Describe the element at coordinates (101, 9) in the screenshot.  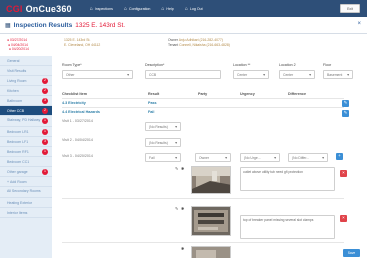
I see `nav-inspections: ⌂ Inspections` at that location.